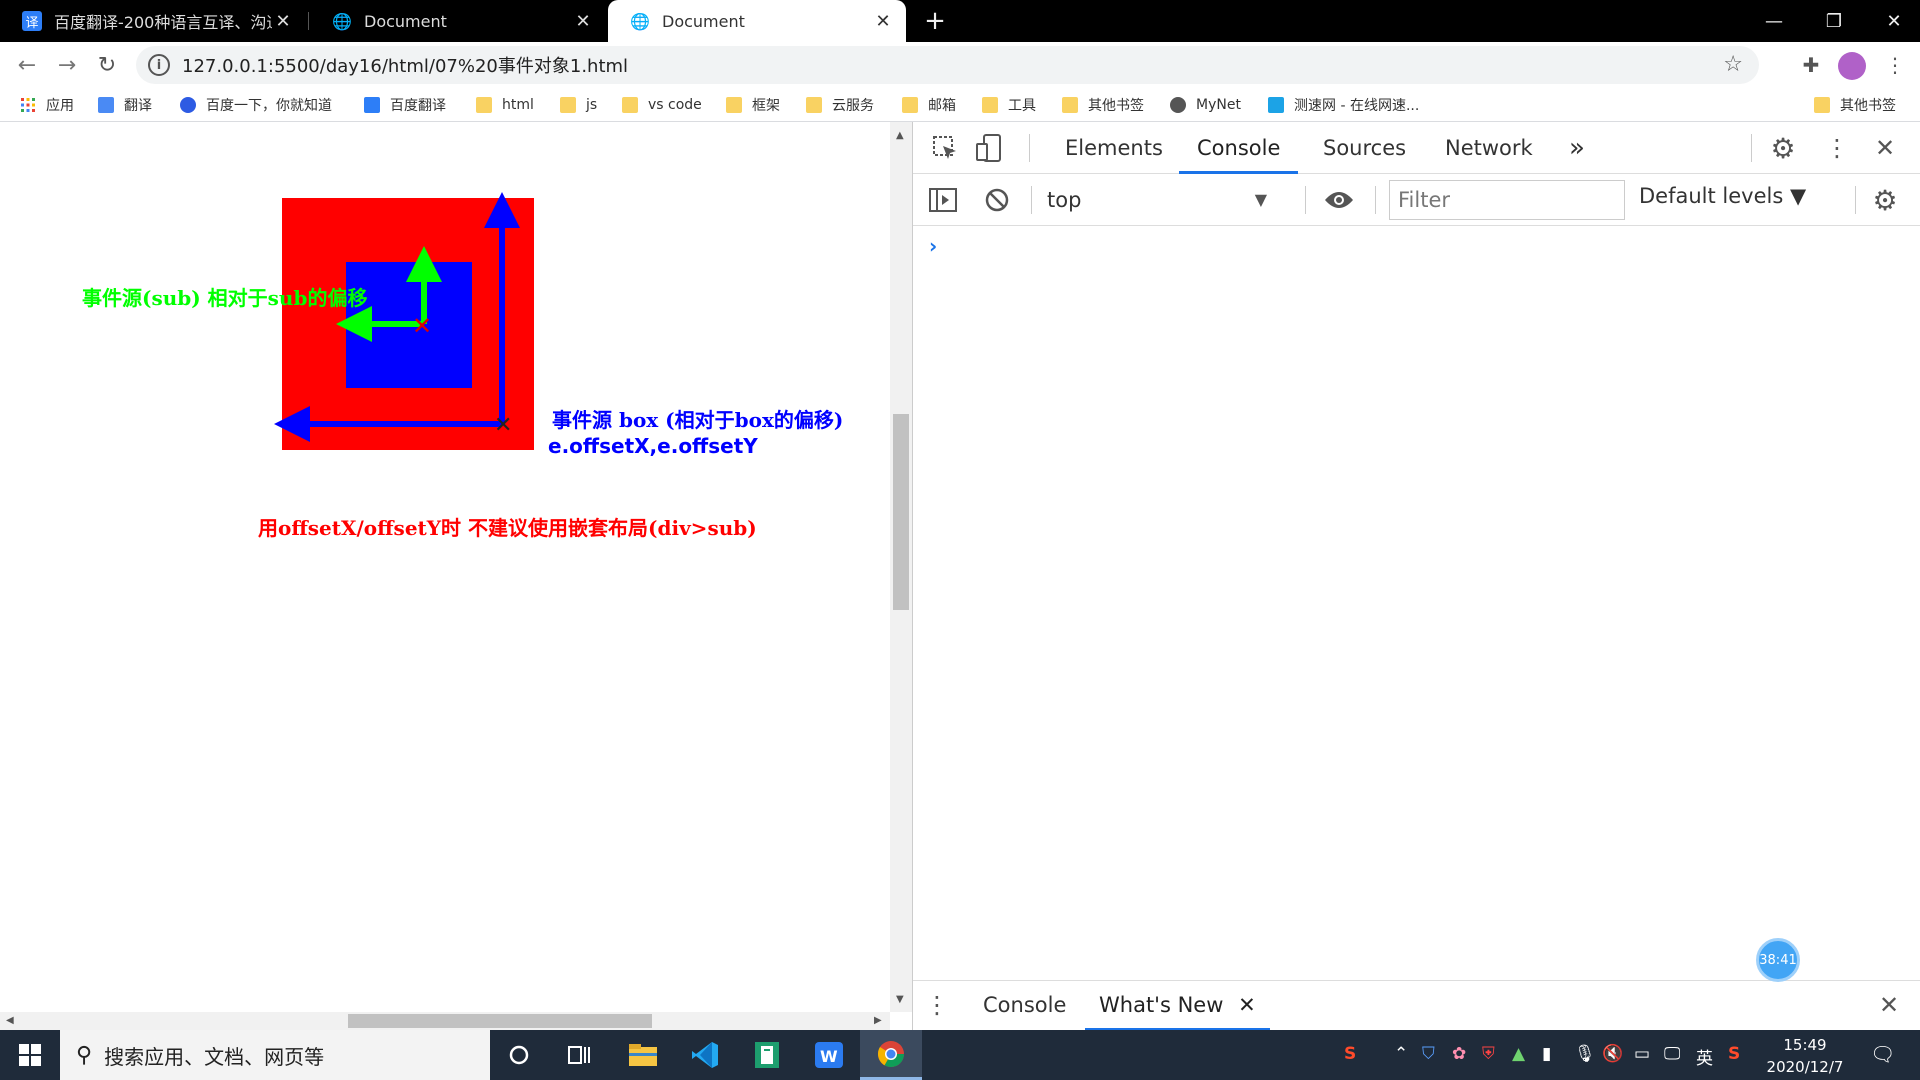 This screenshot has width=1920, height=1080. I want to click on context-value: top, so click(1064, 200).